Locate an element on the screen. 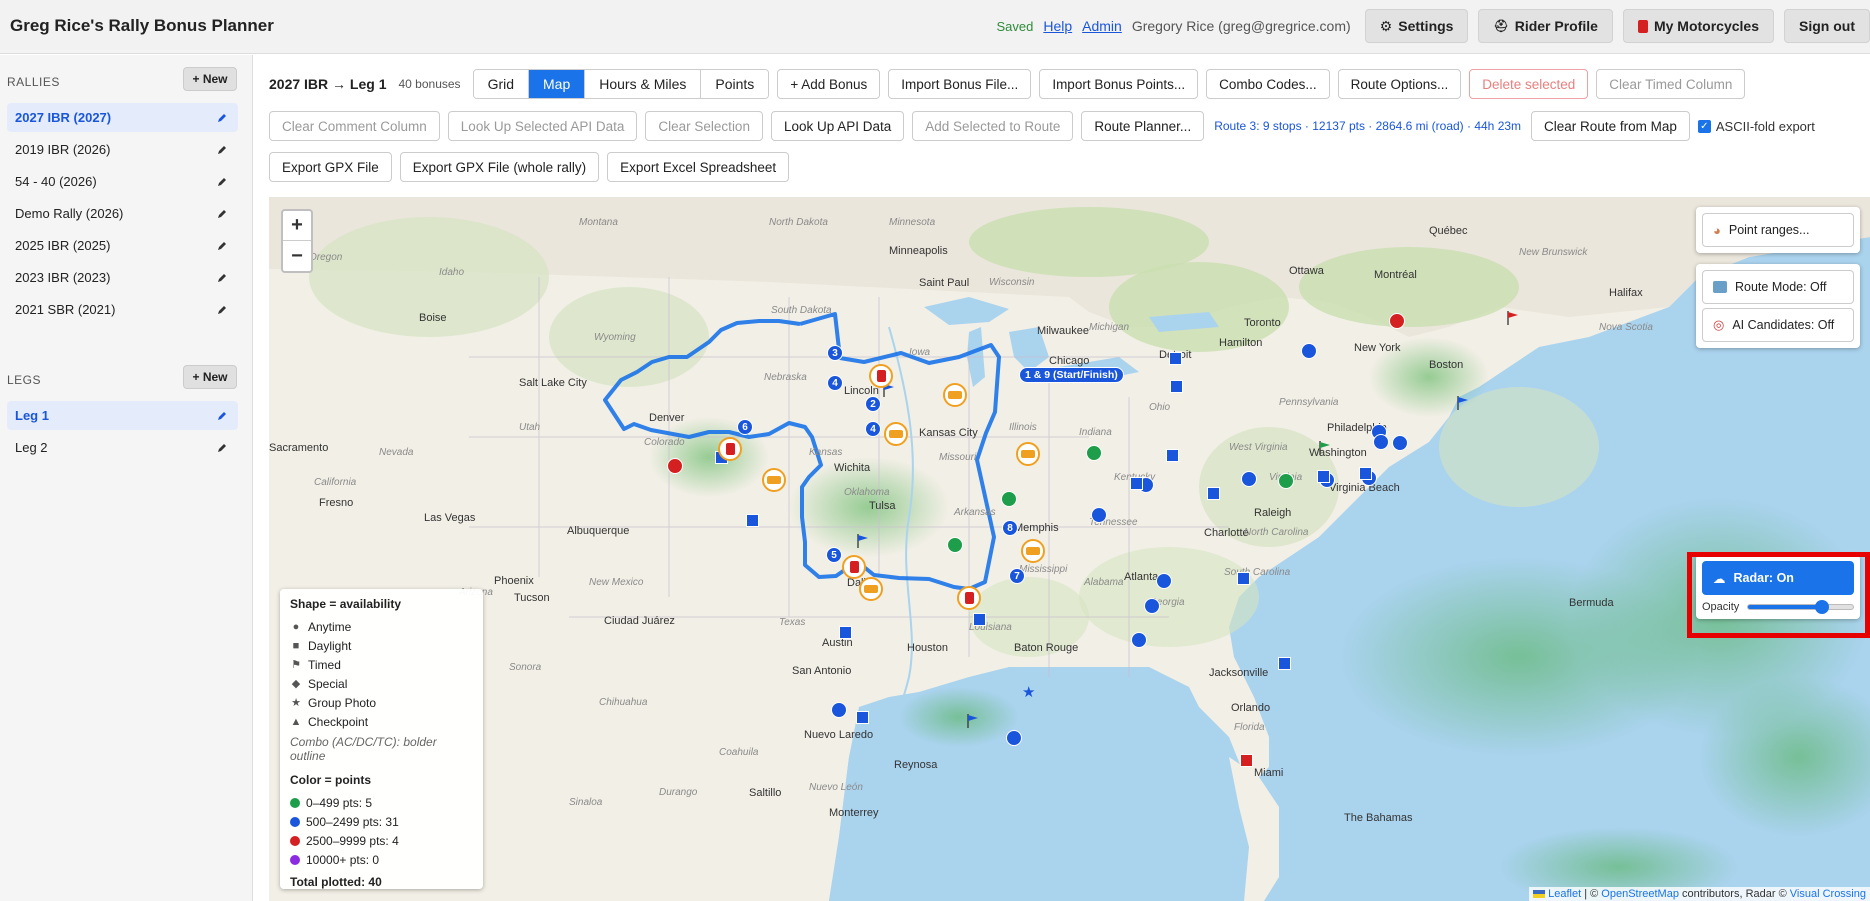  help-link: Help is located at coordinates (1057, 26).